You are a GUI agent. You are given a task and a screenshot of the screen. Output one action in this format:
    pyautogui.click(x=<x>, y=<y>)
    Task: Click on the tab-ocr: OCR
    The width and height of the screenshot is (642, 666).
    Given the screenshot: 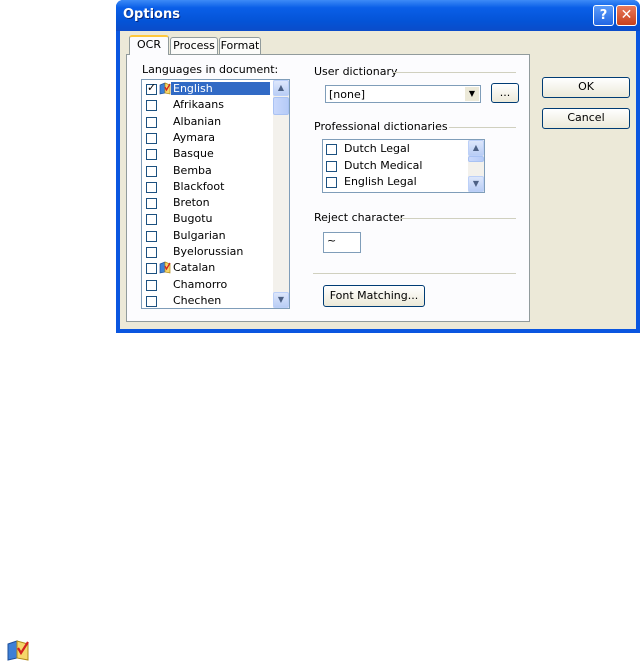 What is the action you would take?
    pyautogui.click(x=149, y=45)
    